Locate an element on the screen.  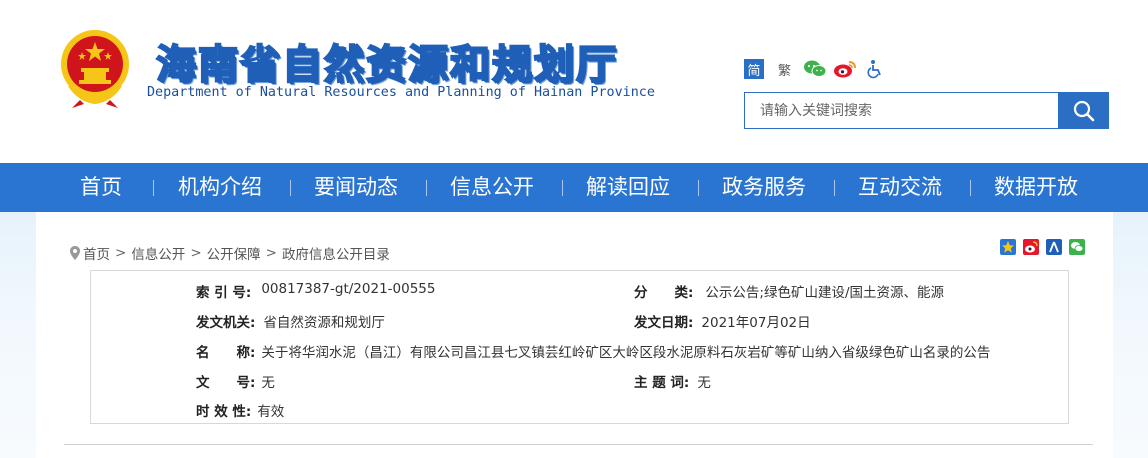
meta-index-value: 00817387-gt/2021-00555 is located at coordinates (348, 289).